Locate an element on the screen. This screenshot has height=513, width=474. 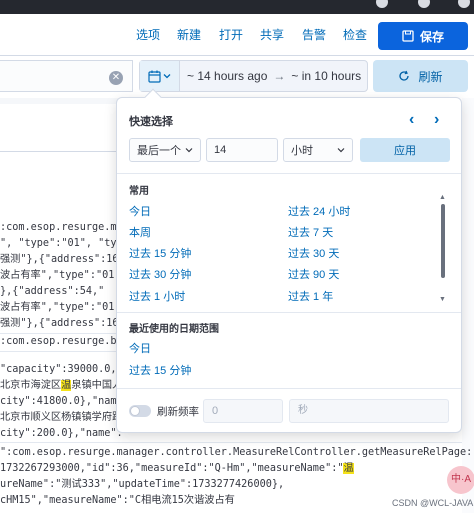
menu-alerts: 告警 is located at coordinates (314, 34).